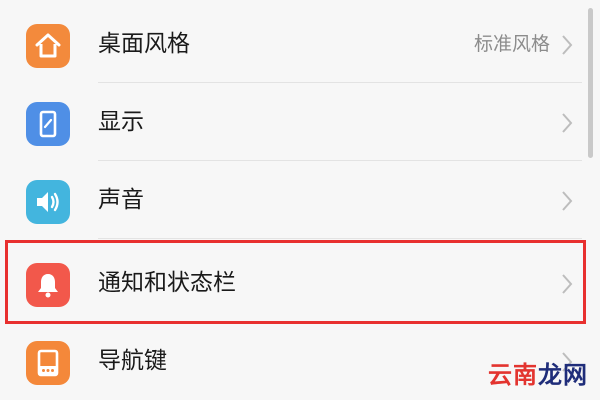 Image resolution: width=600 pixels, height=400 pixels. What do you see at coordinates (48, 46) in the screenshot?
I see `home-icon` at bounding box center [48, 46].